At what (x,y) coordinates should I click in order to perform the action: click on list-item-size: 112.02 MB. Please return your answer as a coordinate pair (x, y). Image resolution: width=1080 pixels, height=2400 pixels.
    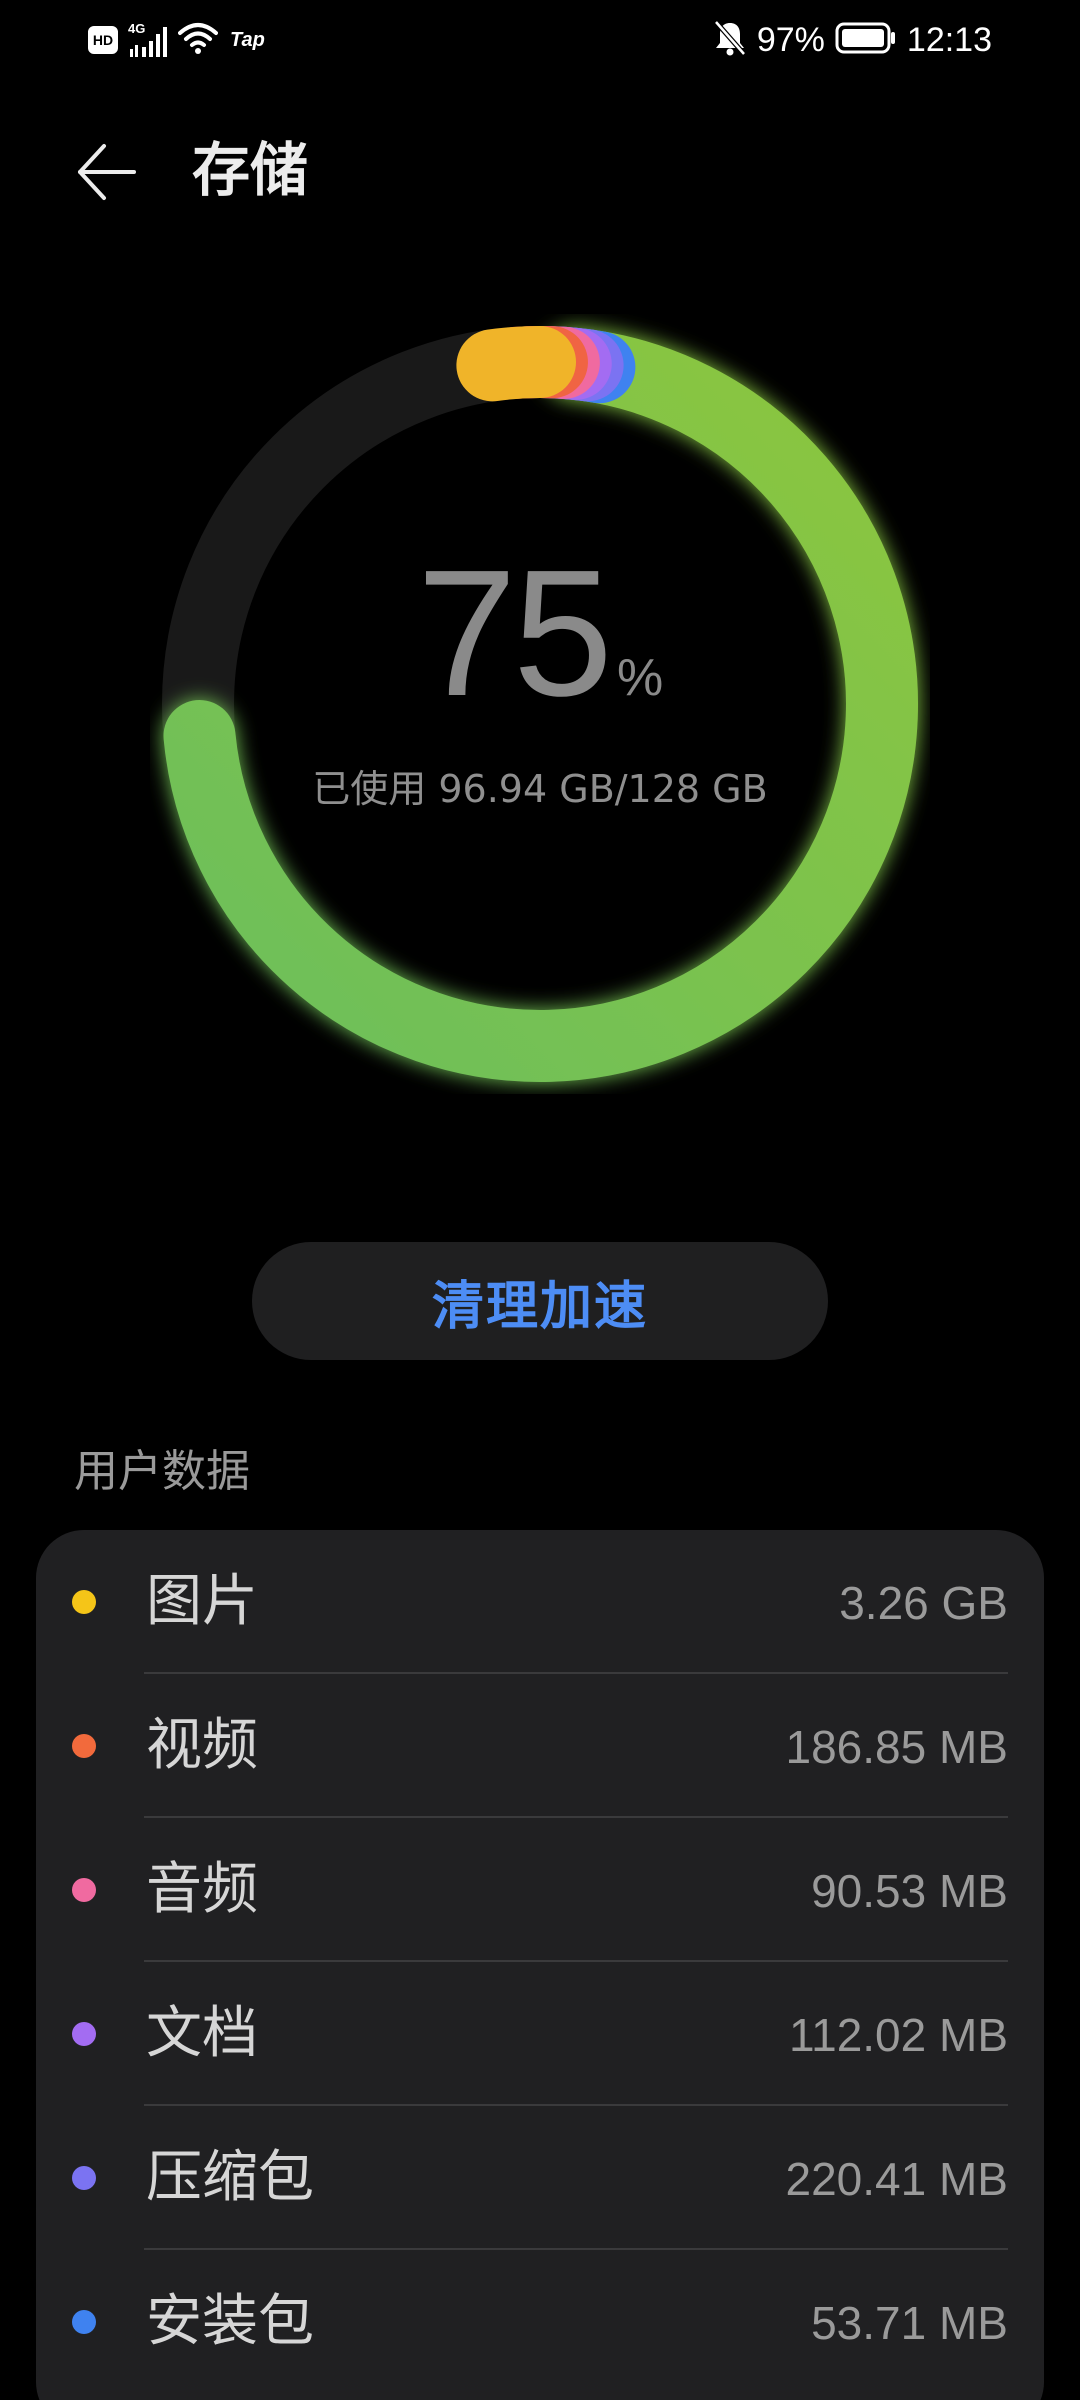
    Looking at the image, I should click on (898, 2035).